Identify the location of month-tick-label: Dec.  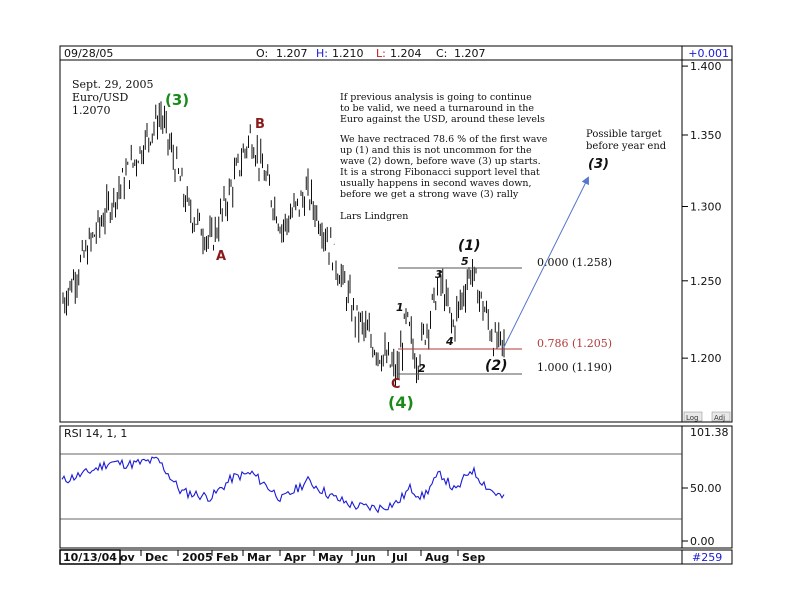
(156, 557).